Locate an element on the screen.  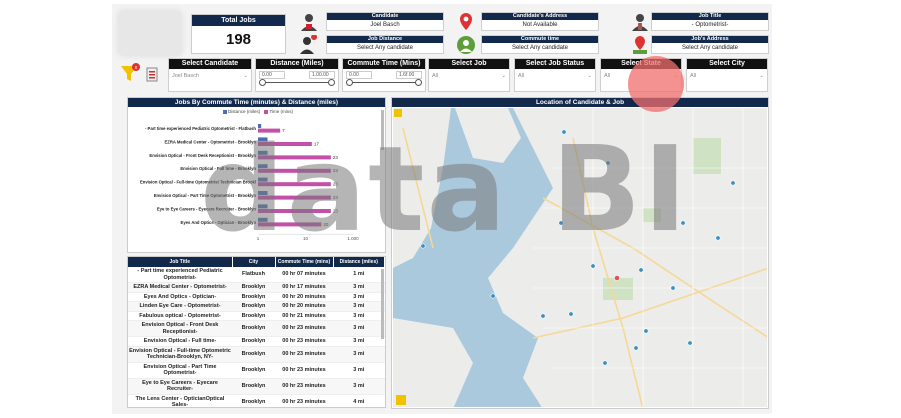
candidate-address-card-value: Not Available is located at coordinates (540, 25).